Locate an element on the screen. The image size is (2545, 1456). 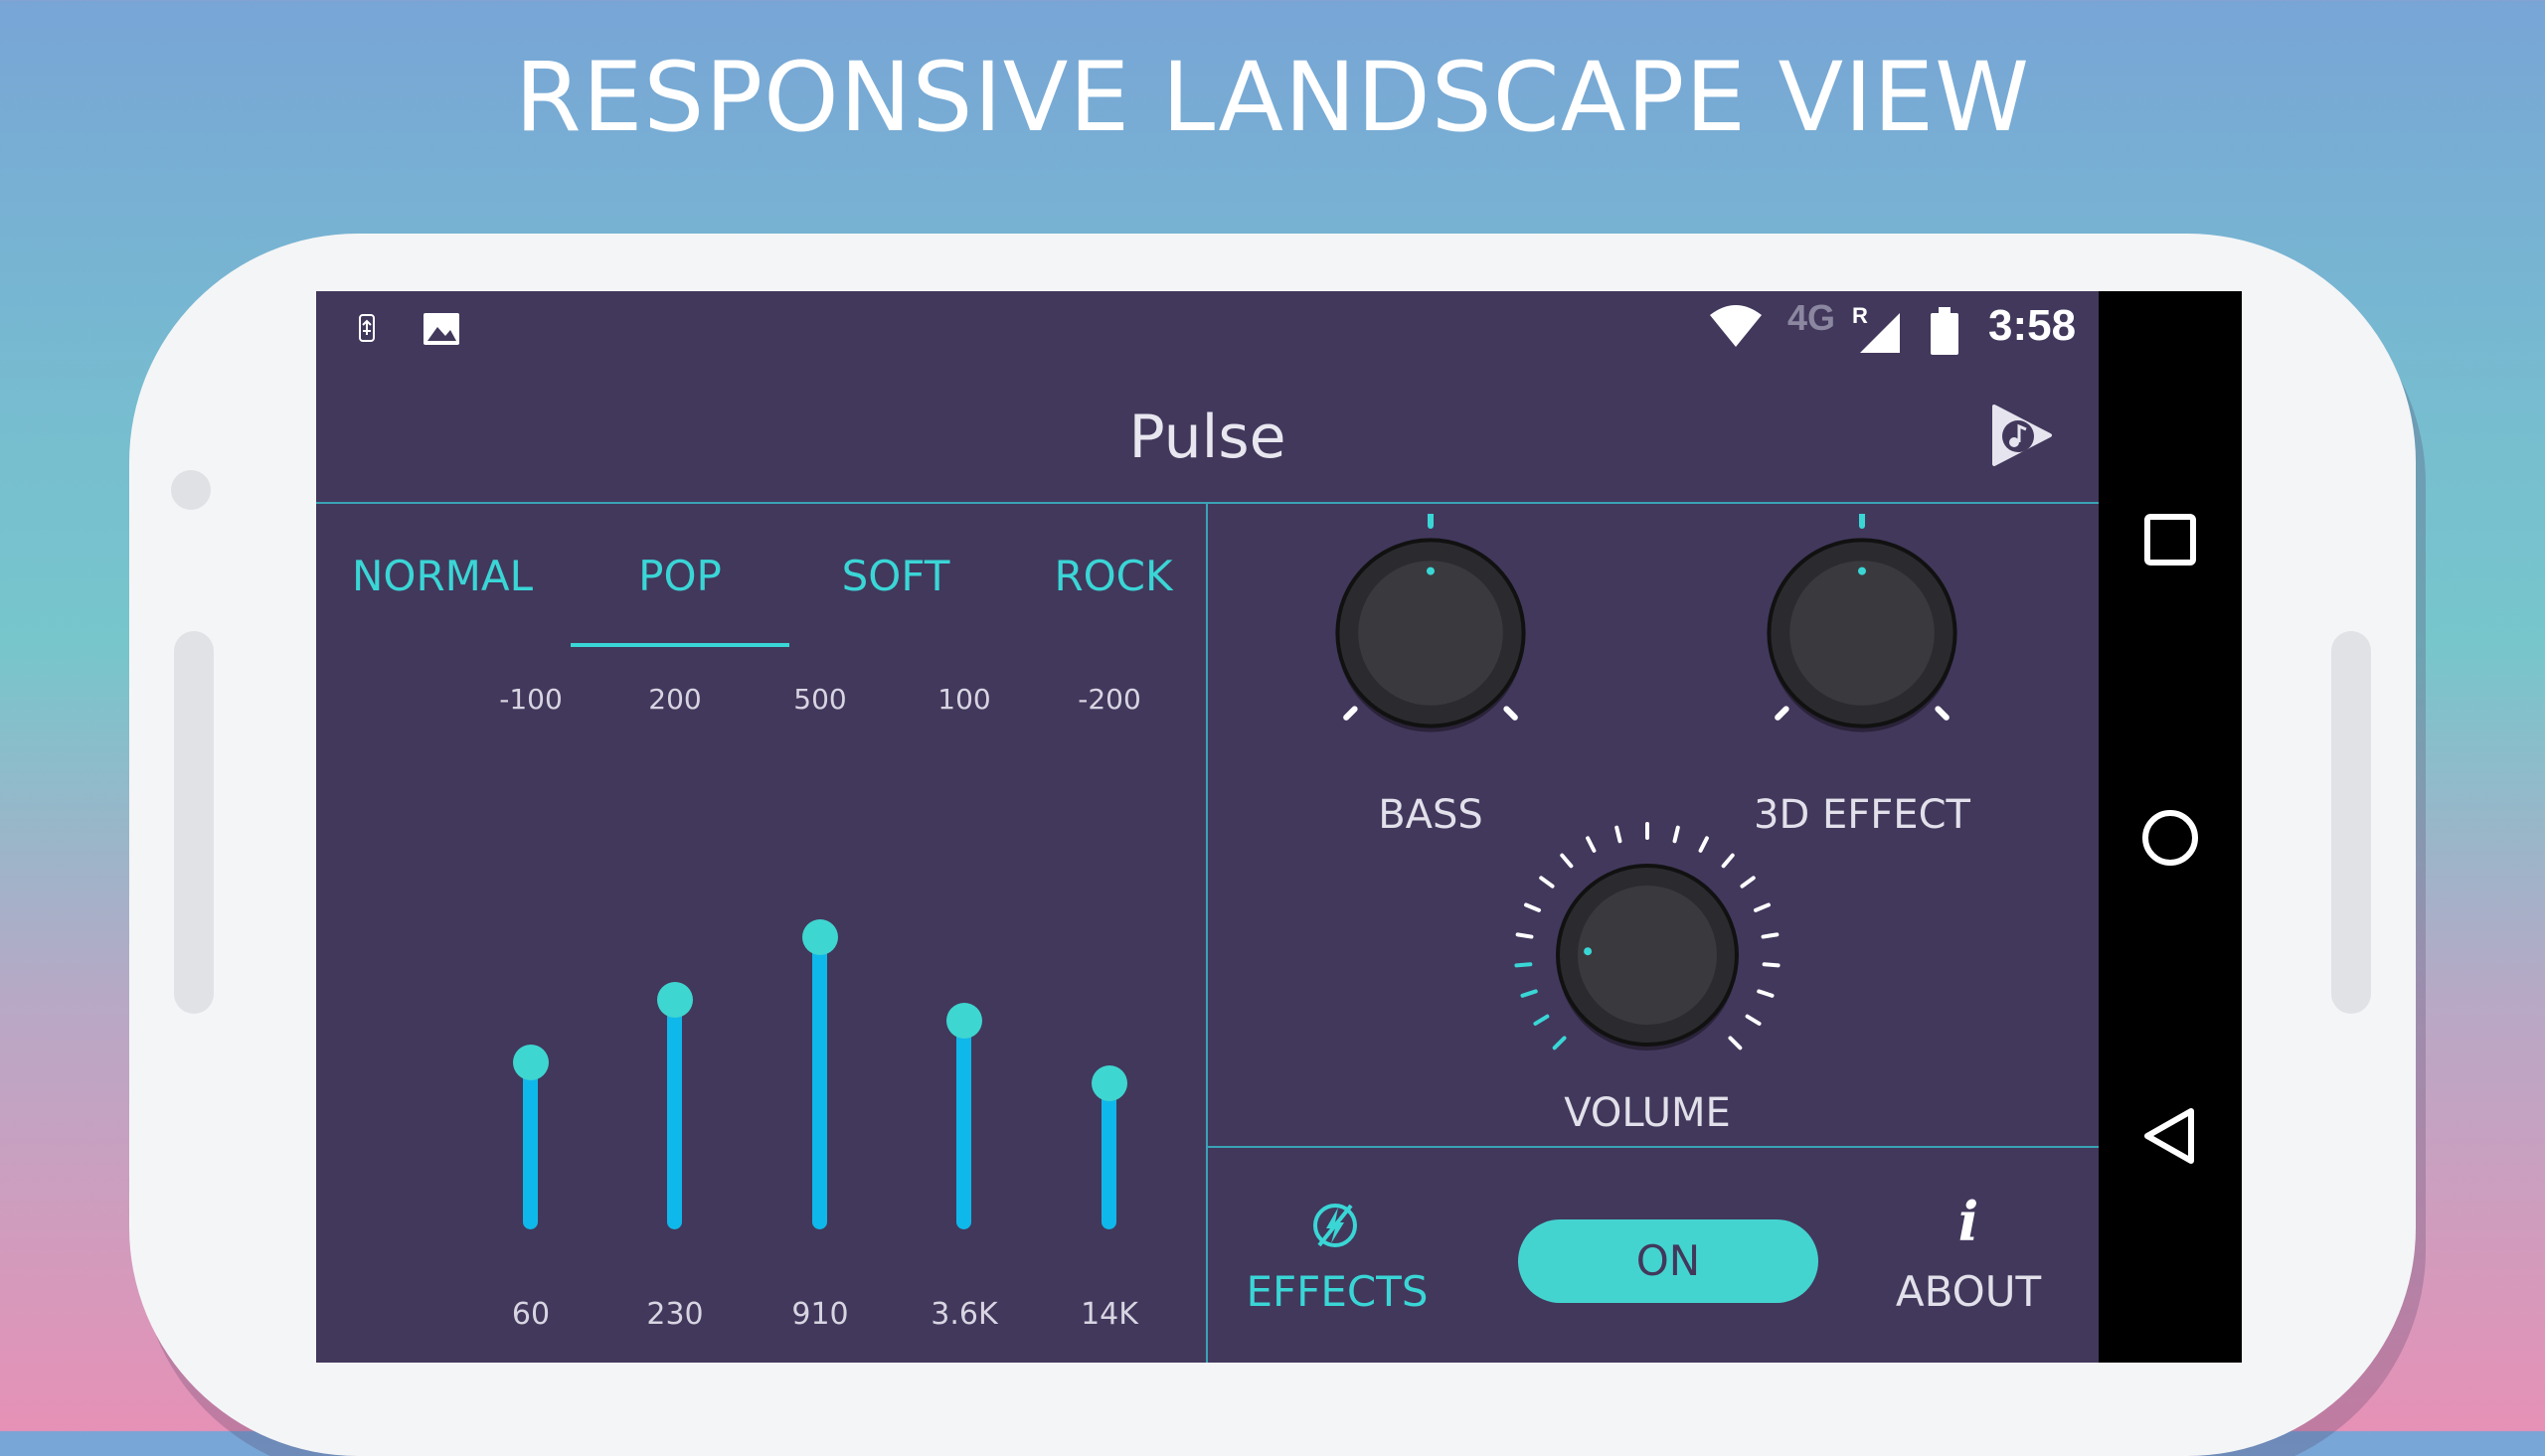
lightning-icon is located at coordinates (1335, 1225).